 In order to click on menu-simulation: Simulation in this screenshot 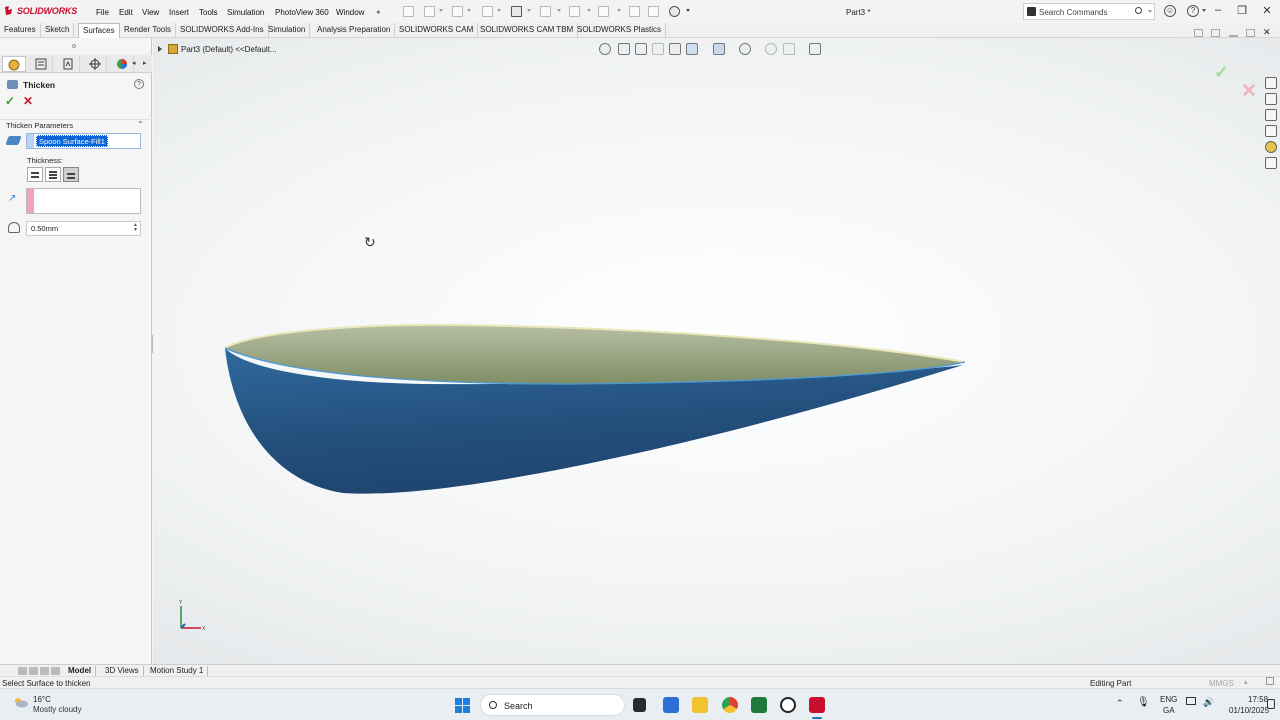, I will do `click(245, 12)`.